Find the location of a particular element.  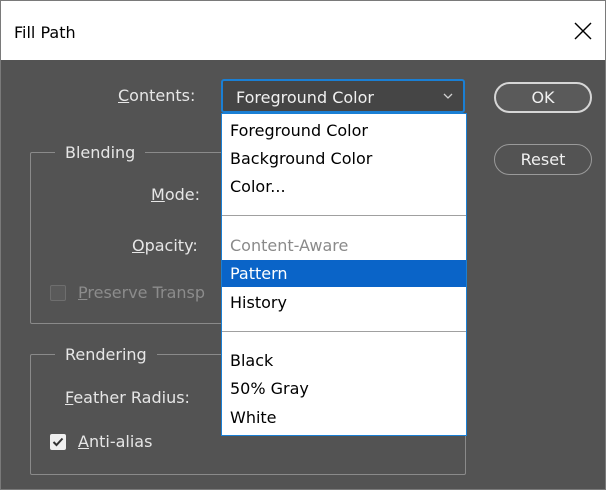

reset-button: Reset is located at coordinates (543, 159).